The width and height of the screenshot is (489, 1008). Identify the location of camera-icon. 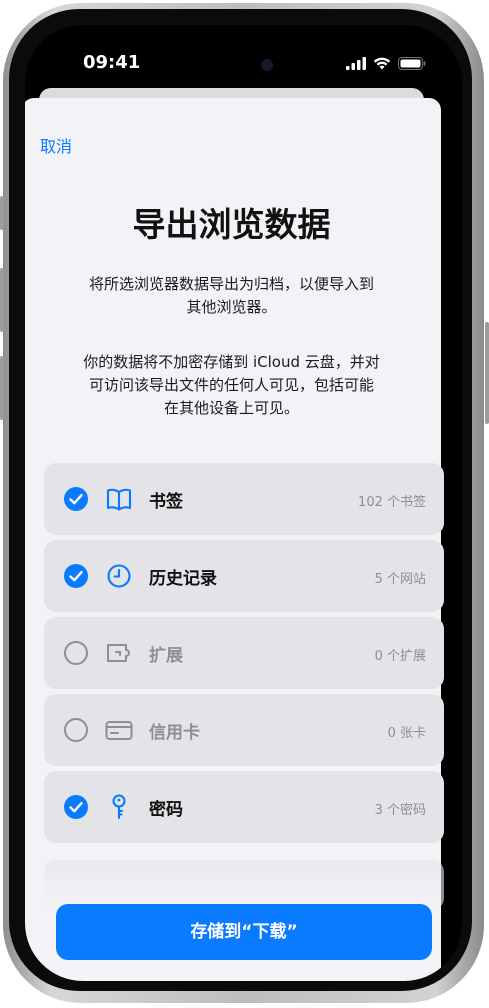
(267, 65).